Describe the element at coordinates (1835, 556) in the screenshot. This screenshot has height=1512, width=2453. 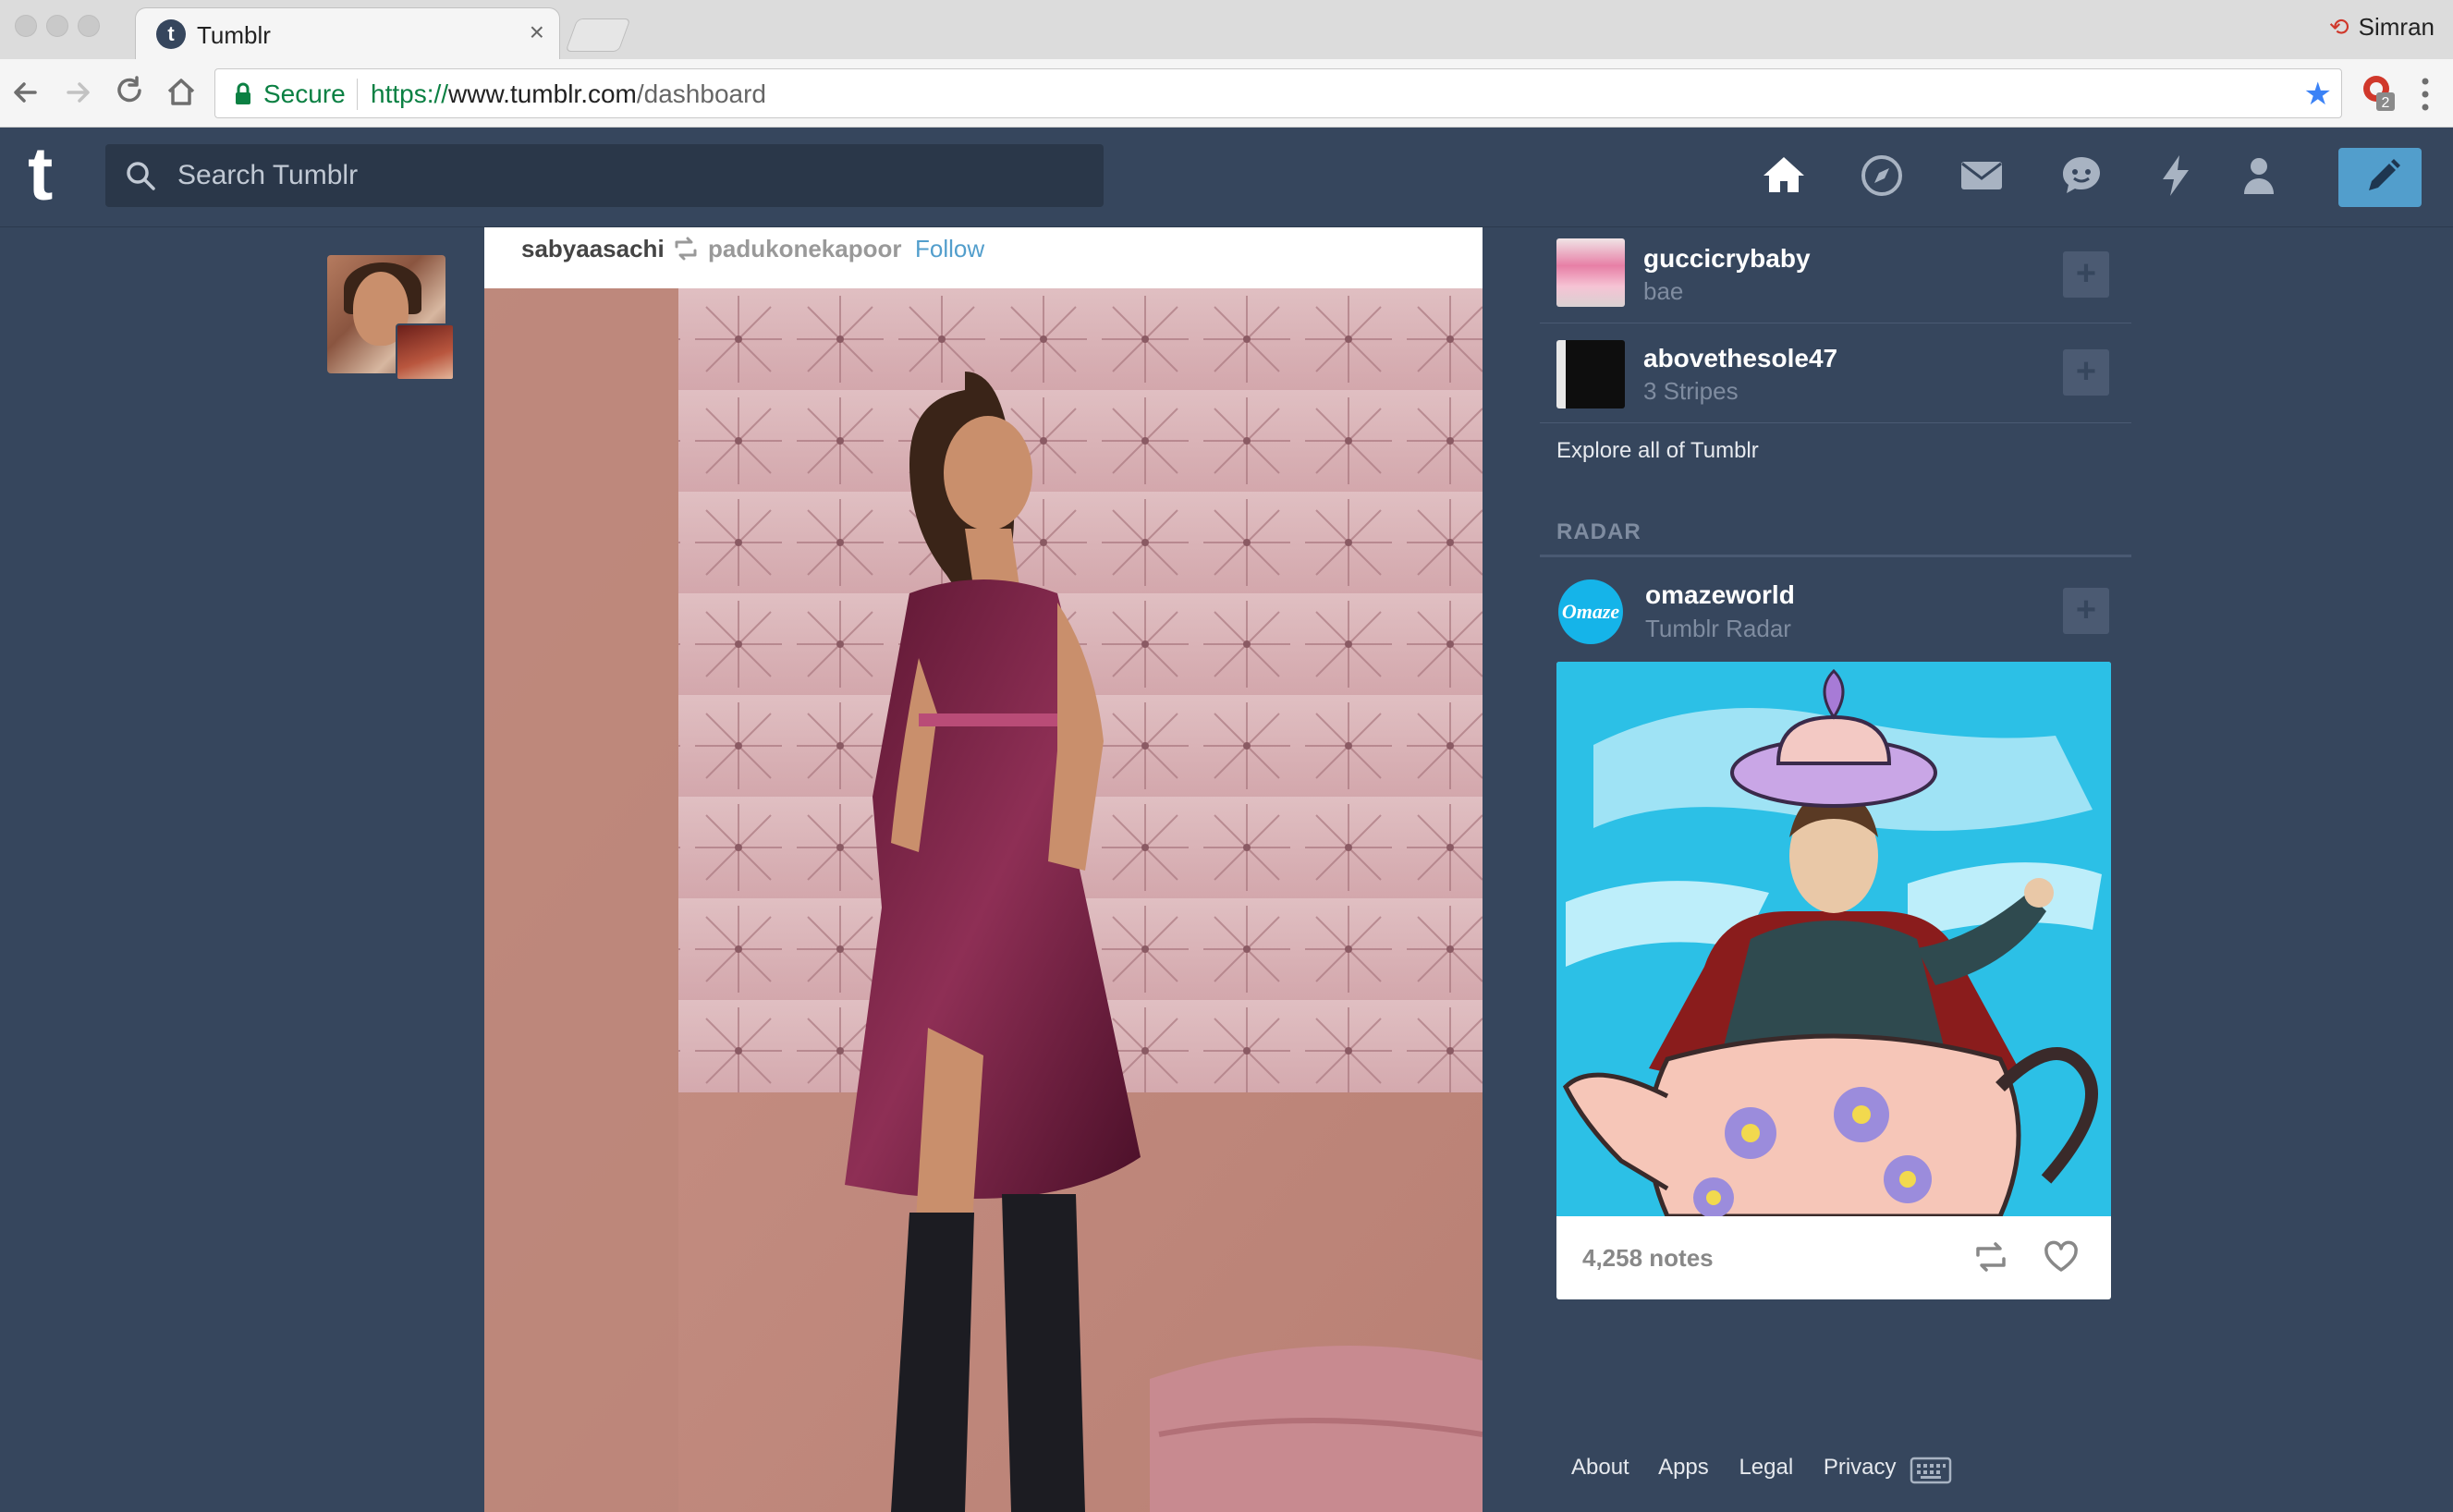
I see `radar-divider` at that location.